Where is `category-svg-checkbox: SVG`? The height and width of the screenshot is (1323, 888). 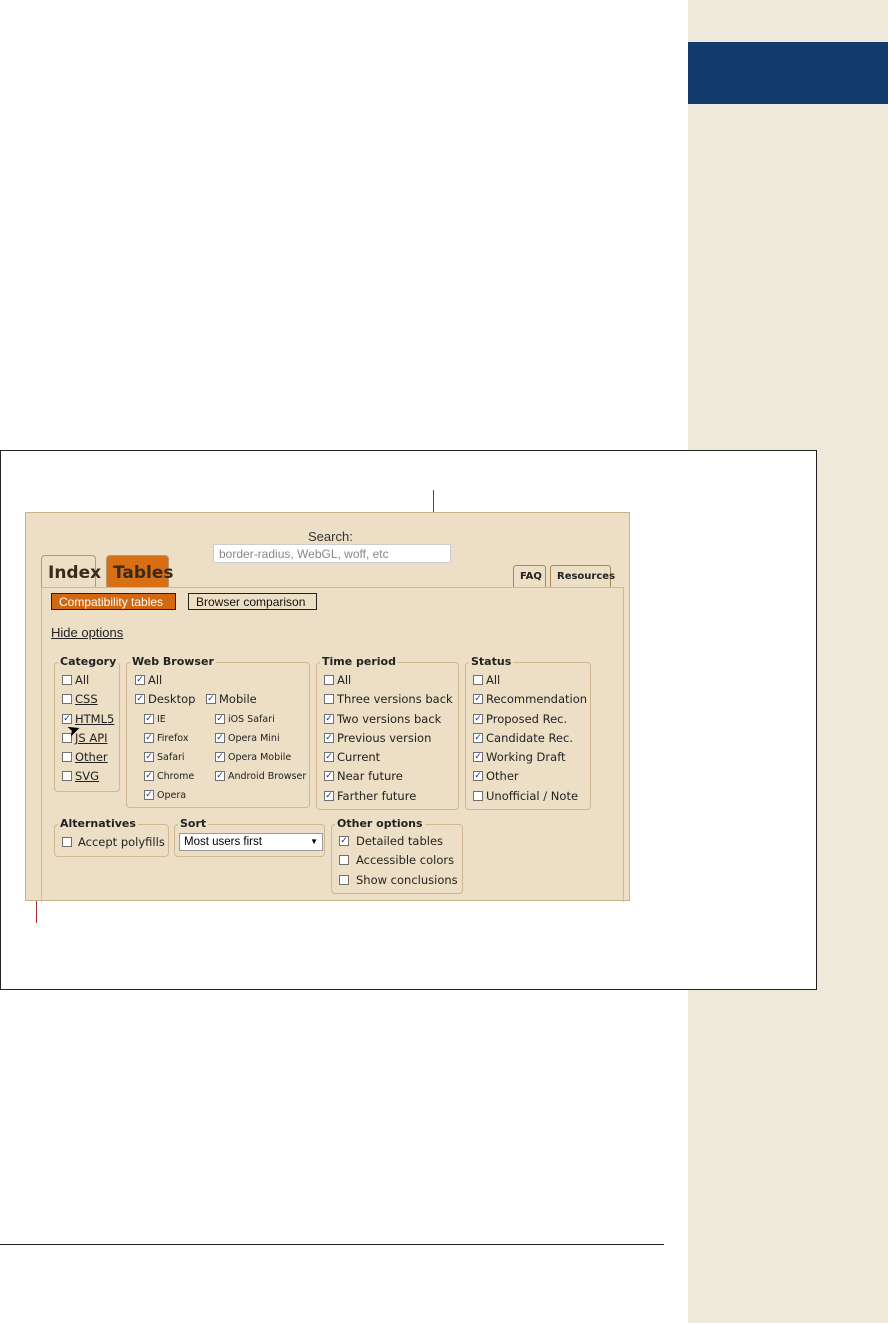
category-svg-checkbox: SVG is located at coordinates (80, 776).